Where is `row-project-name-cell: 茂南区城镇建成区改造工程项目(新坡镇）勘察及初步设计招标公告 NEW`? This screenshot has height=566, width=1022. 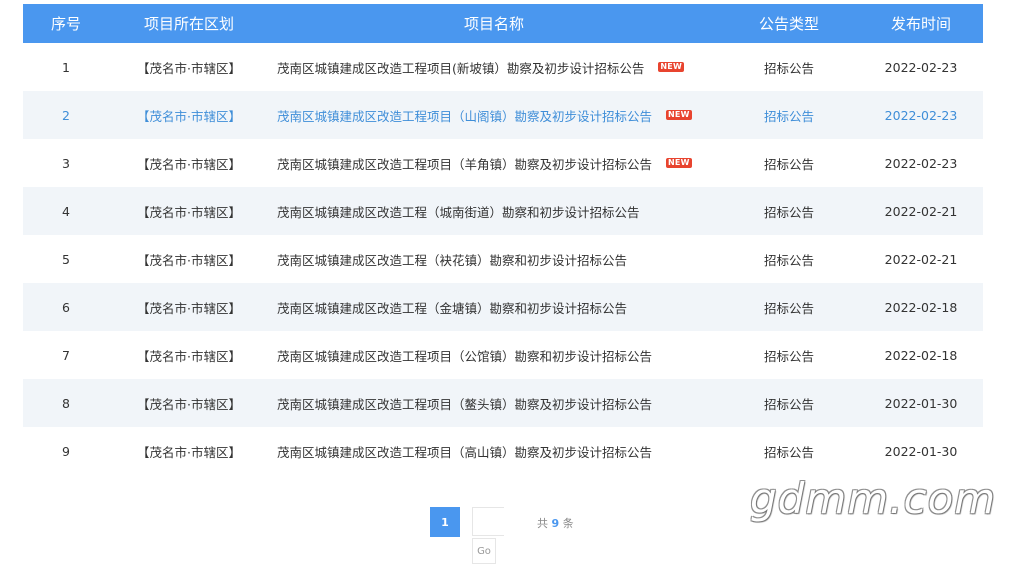
row-project-name-cell: 茂南区城镇建成区改造工程项目(新坡镇）勘察及初步设计招标公告 NEW is located at coordinates (494, 67).